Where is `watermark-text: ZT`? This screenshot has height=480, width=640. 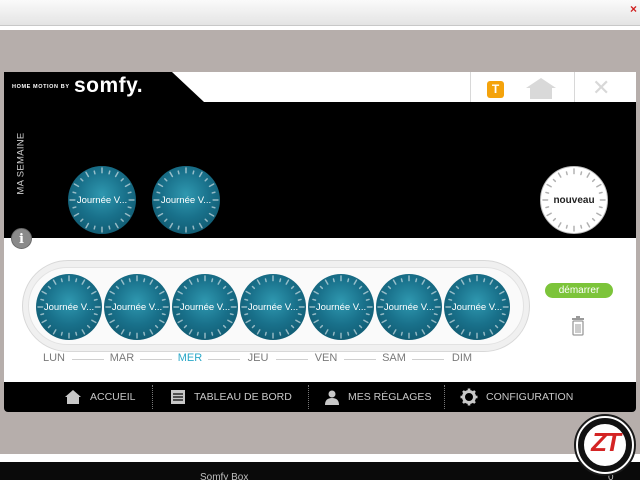
watermark-text: ZT is located at coordinates (606, 442).